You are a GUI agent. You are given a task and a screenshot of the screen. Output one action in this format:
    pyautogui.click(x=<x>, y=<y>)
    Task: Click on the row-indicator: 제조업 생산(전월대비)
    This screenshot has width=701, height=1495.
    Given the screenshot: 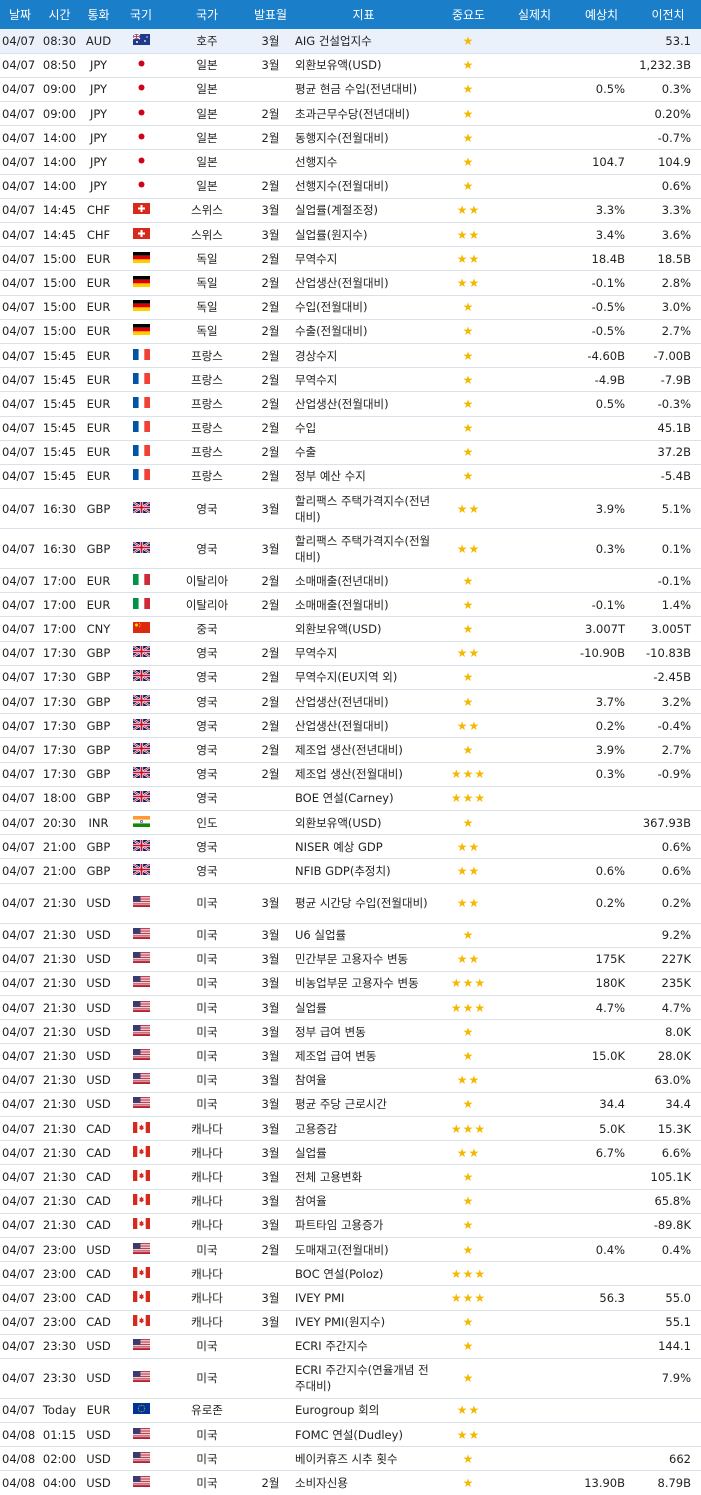 What is the action you would take?
    pyautogui.click(x=363, y=774)
    